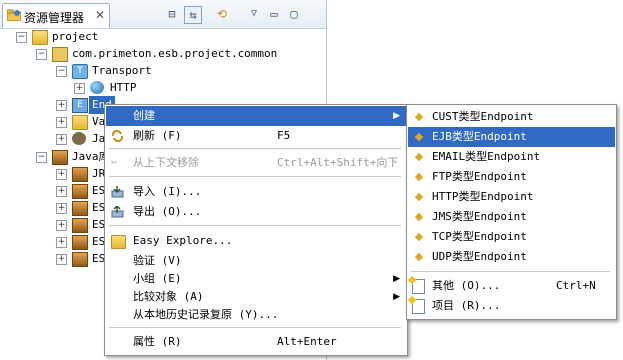 Image resolution: width=623 pixels, height=360 pixels. What do you see at coordinates (157, 341) in the screenshot?
I see `menu-item-label: 属性 (R)` at bounding box center [157, 341].